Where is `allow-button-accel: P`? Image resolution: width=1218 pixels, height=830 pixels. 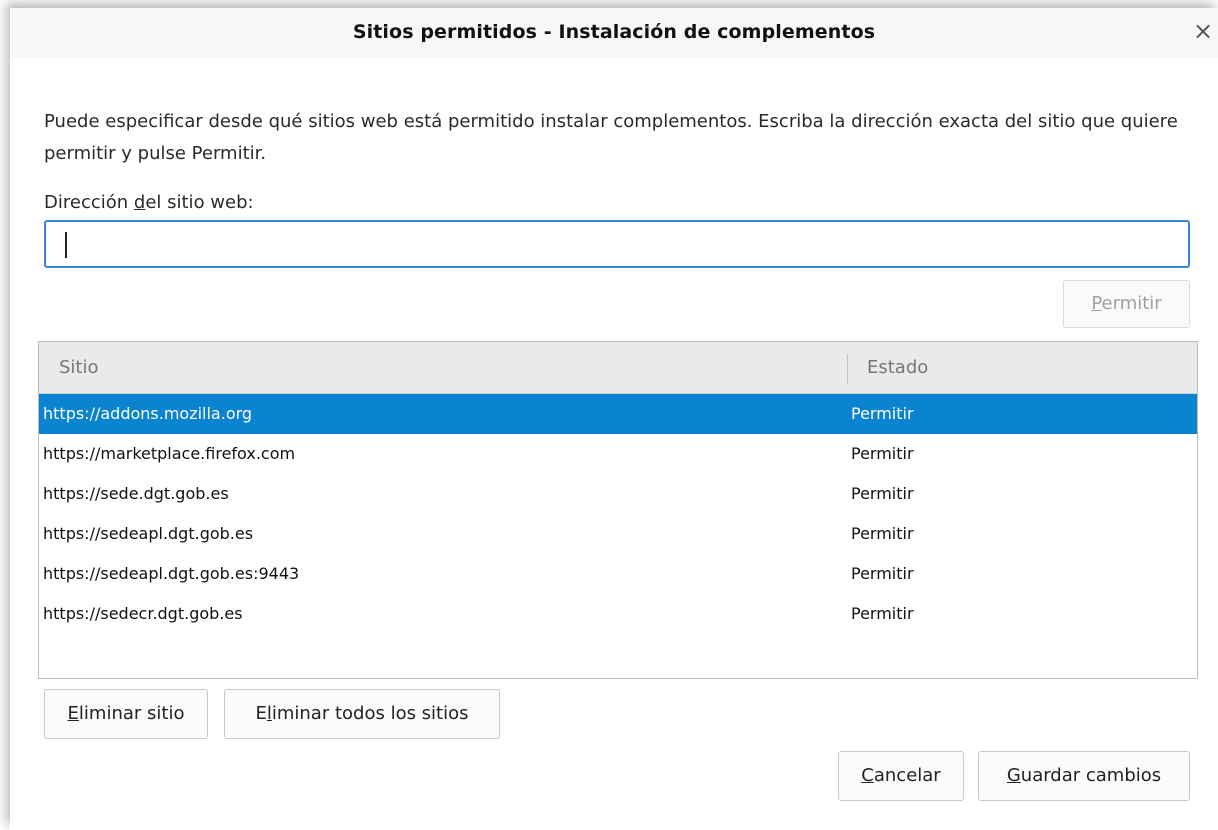
allow-button-accel: P is located at coordinates (1096, 303).